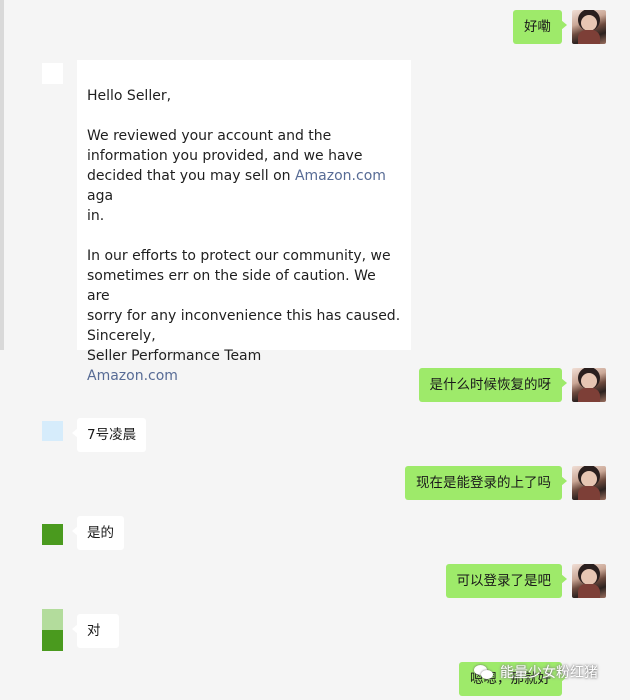  I want to click on message-text: 是的, so click(100, 533).